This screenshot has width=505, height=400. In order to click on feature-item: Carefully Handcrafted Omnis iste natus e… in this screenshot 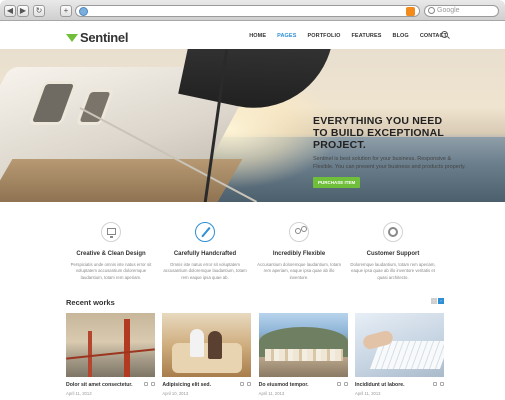, I will do `click(205, 262)`.